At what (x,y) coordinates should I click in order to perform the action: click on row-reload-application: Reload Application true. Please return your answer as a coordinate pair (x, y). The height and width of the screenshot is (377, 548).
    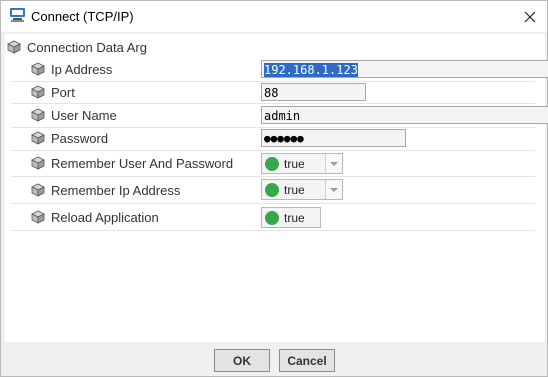
    Looking at the image, I should click on (273, 217).